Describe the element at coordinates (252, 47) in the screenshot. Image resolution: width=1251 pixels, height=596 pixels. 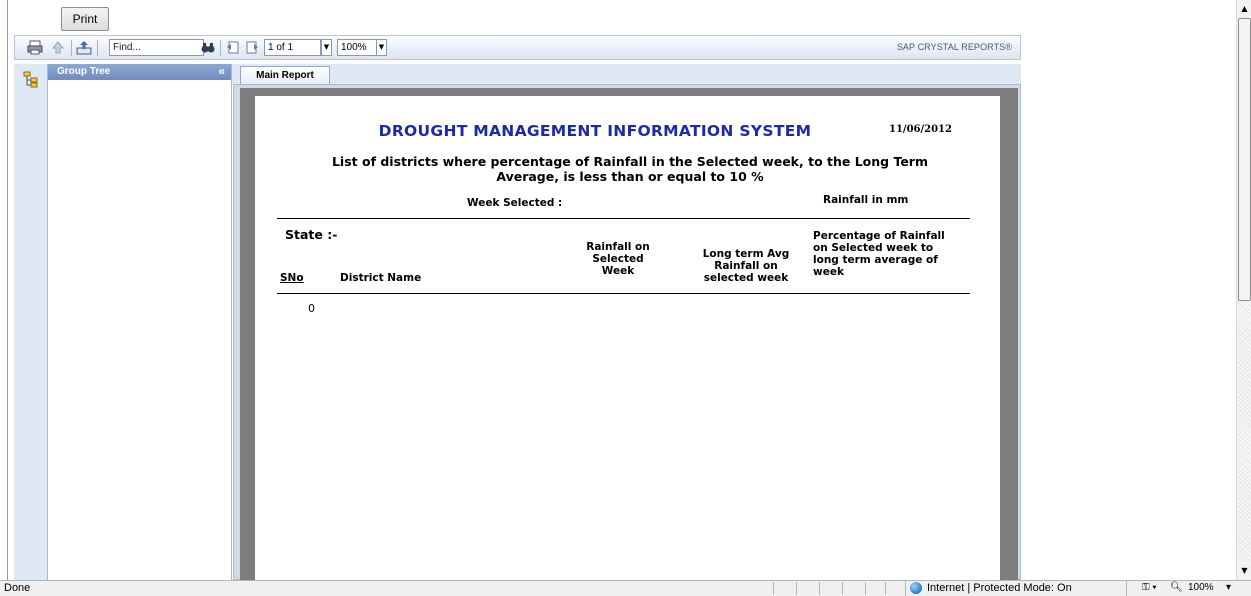
I see `next-page-icon` at that location.